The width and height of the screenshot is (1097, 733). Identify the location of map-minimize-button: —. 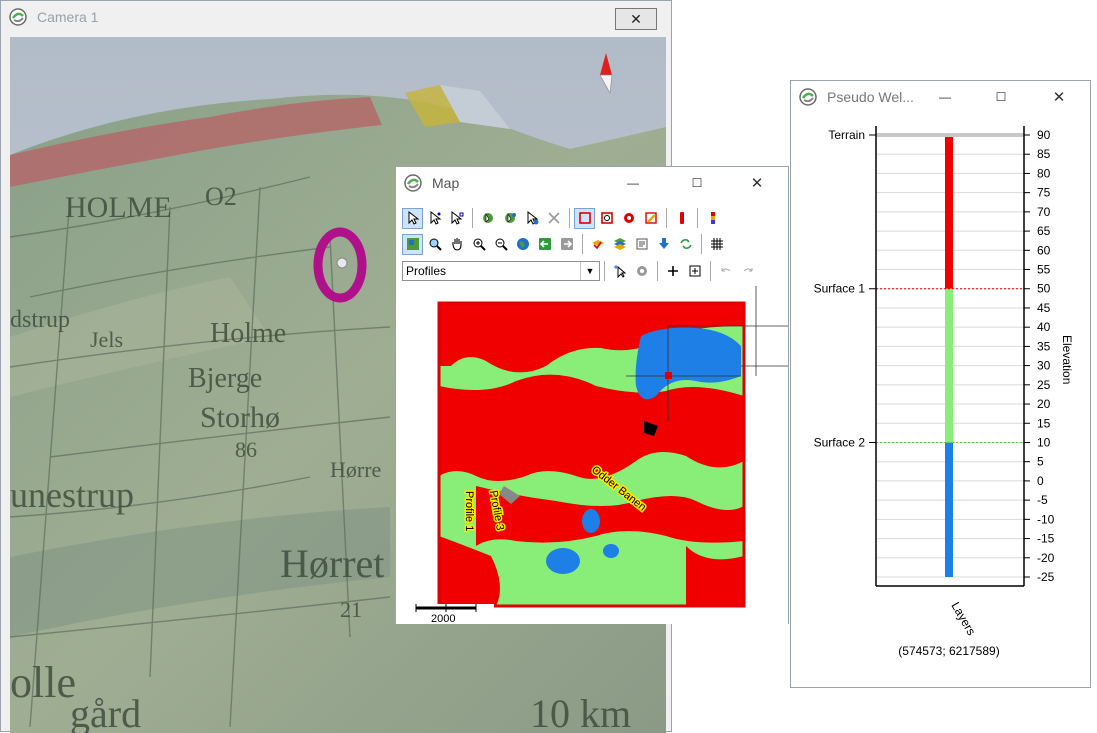
(633, 183).